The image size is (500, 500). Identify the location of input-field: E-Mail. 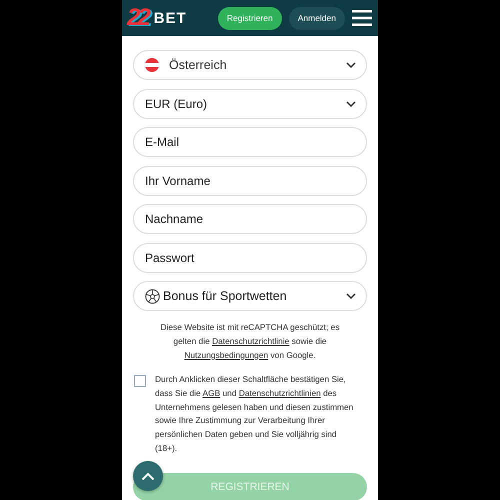
(250, 142).